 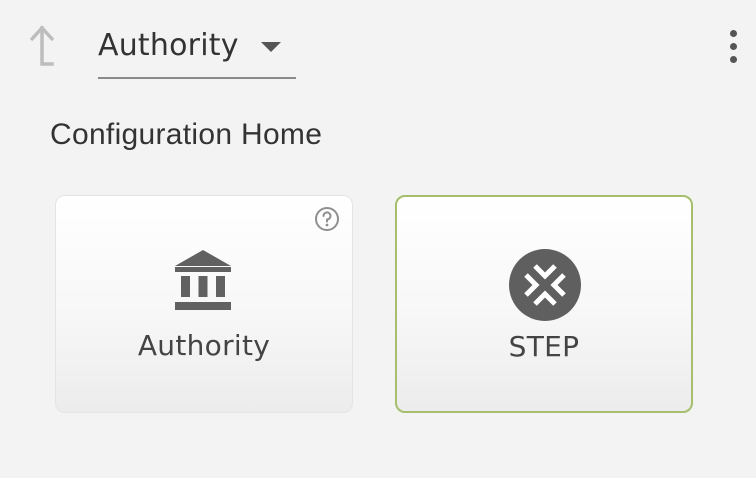 I want to click on help-circle-icon, so click(x=327, y=219).